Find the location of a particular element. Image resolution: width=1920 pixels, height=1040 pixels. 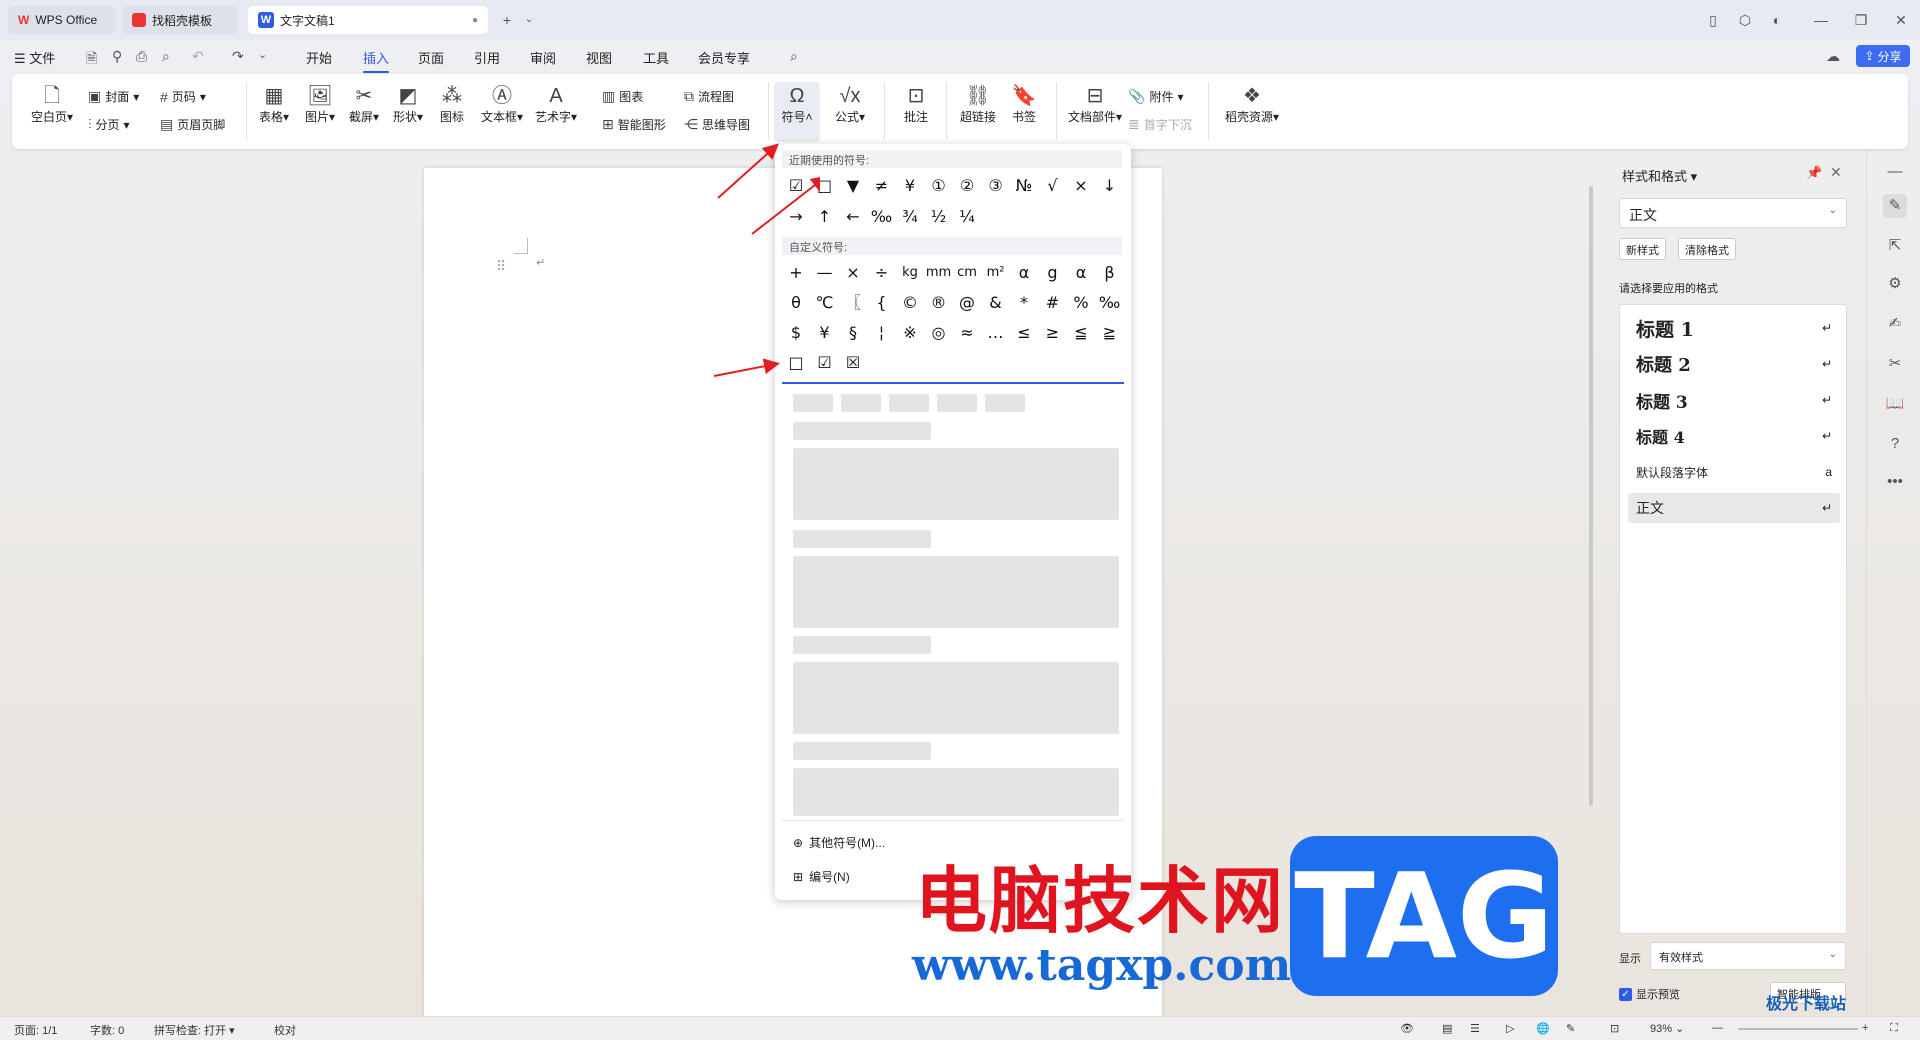

styles-pane-title: 样式和格式 ▾ is located at coordinates (1659, 175).